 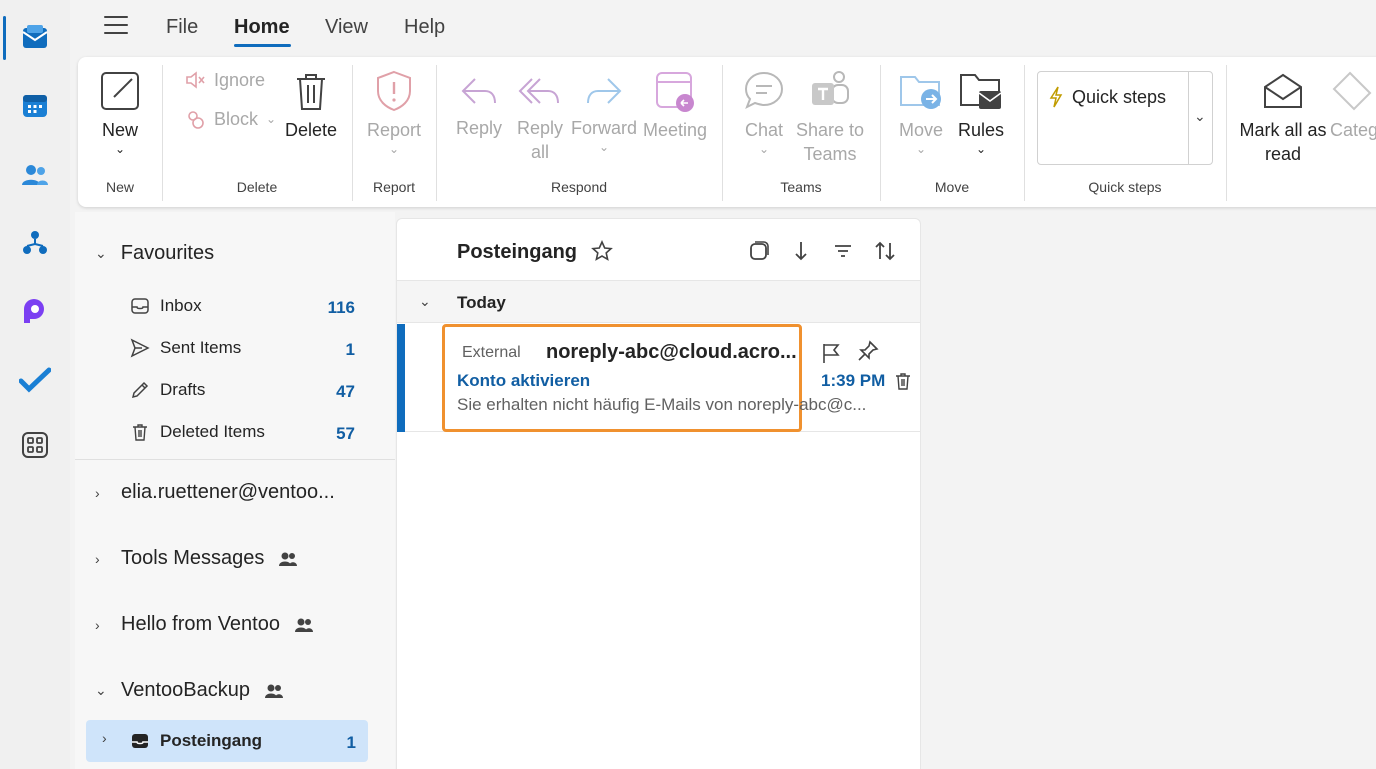 I want to click on mark-all-read-button: Mark all as read, so click(x=1283, y=117).